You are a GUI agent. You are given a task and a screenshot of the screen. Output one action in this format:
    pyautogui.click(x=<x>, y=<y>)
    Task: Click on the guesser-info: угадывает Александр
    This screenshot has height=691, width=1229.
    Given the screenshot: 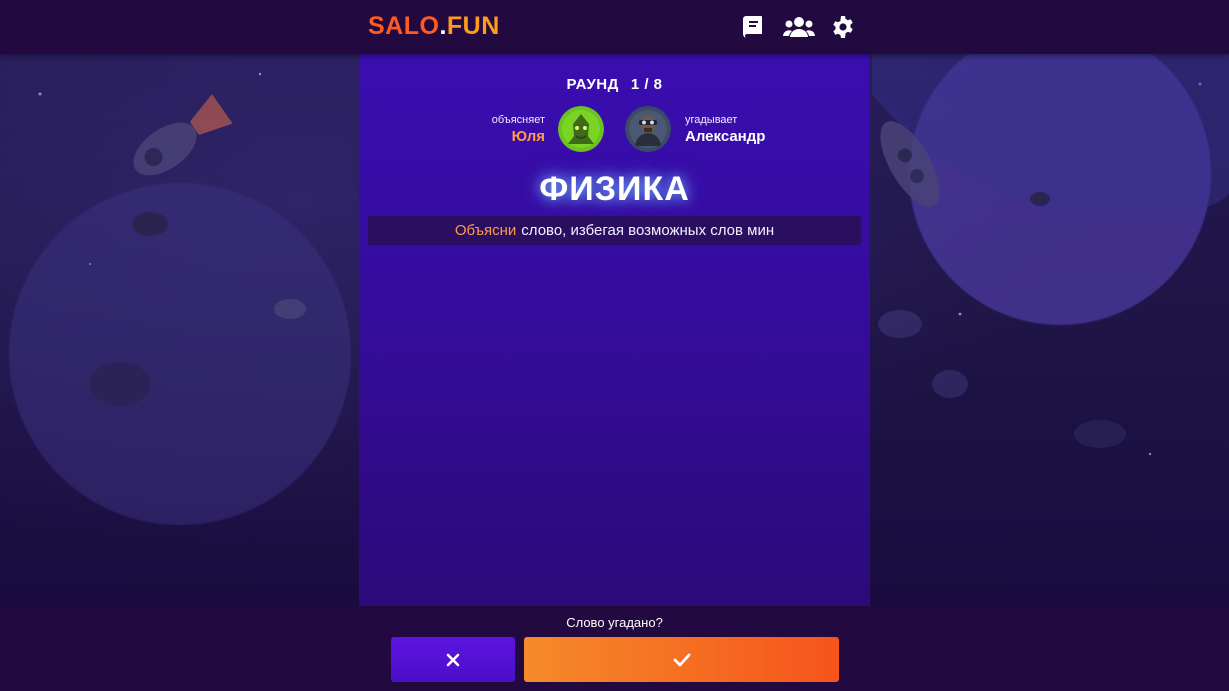 What is the action you would take?
    pyautogui.click(x=725, y=129)
    